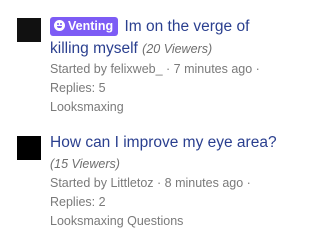 The image size is (320, 242). What do you see at coordinates (131, 183) in the screenshot?
I see `author-link: Littletoz` at bounding box center [131, 183].